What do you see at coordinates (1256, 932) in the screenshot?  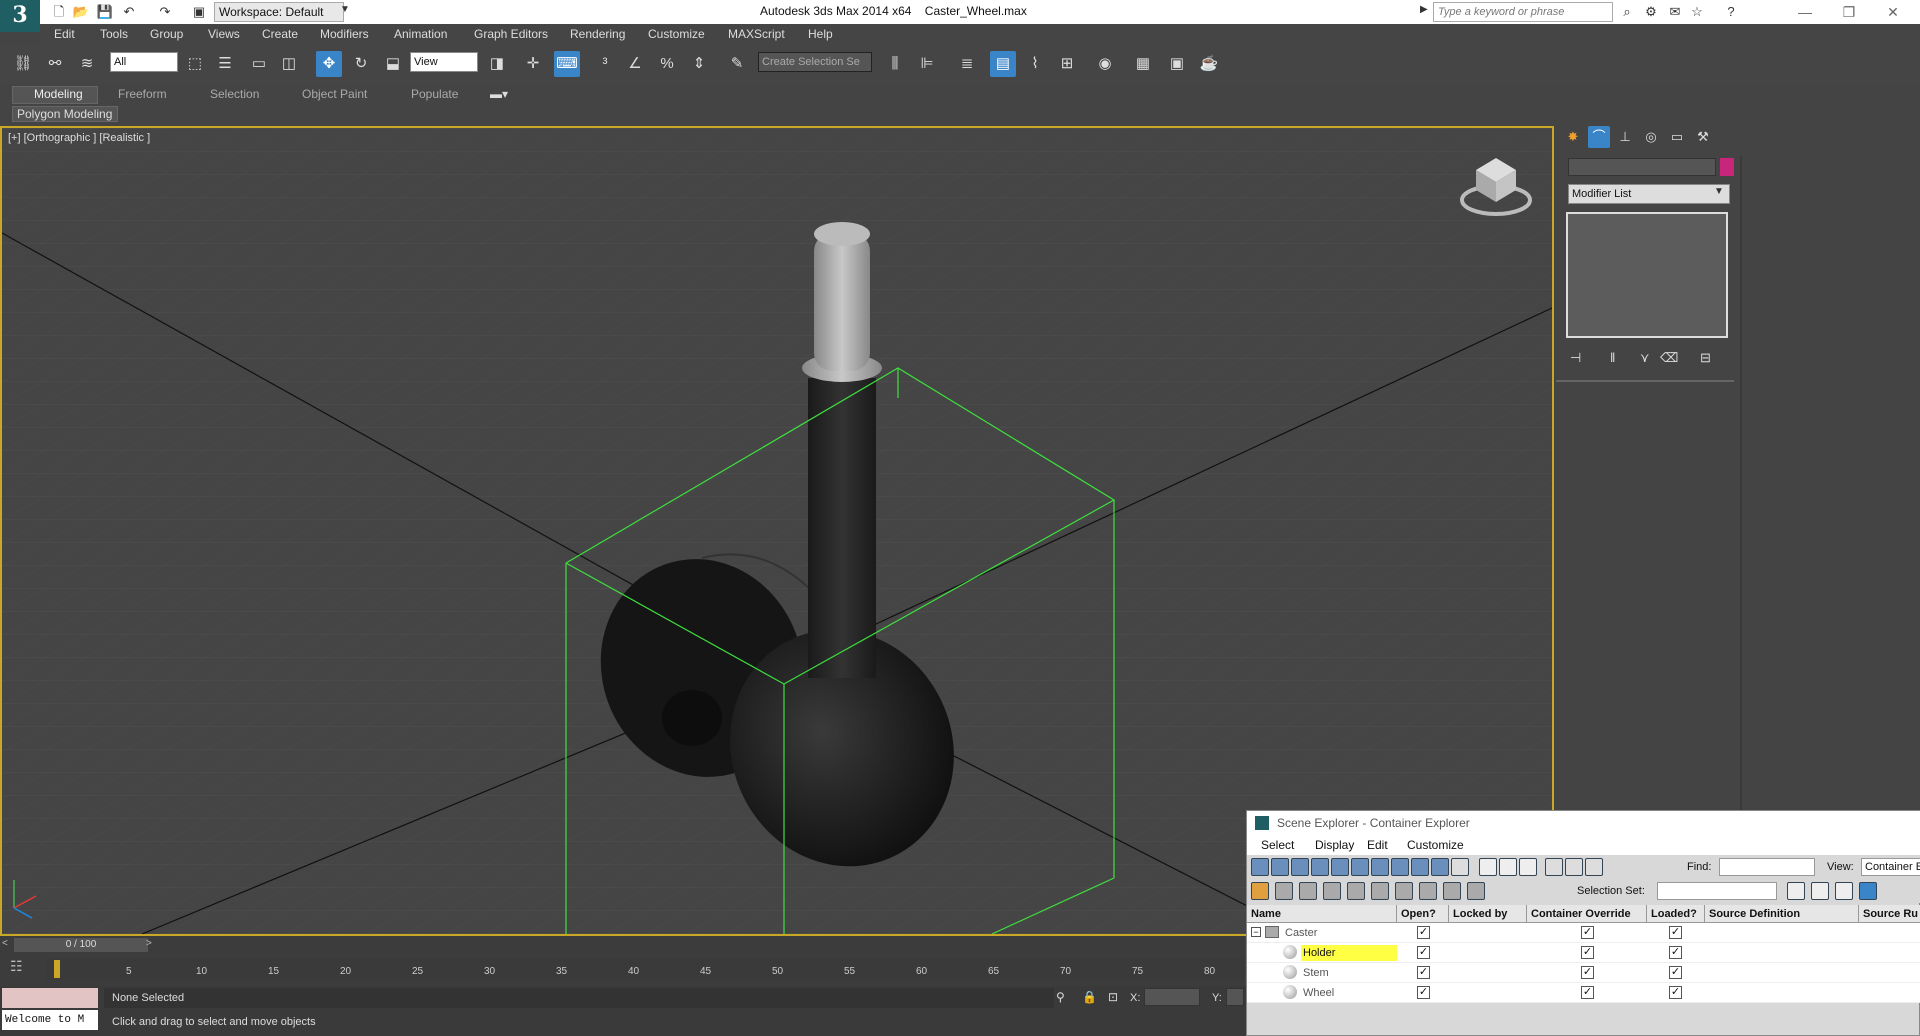 I see `collapse-icon: −` at bounding box center [1256, 932].